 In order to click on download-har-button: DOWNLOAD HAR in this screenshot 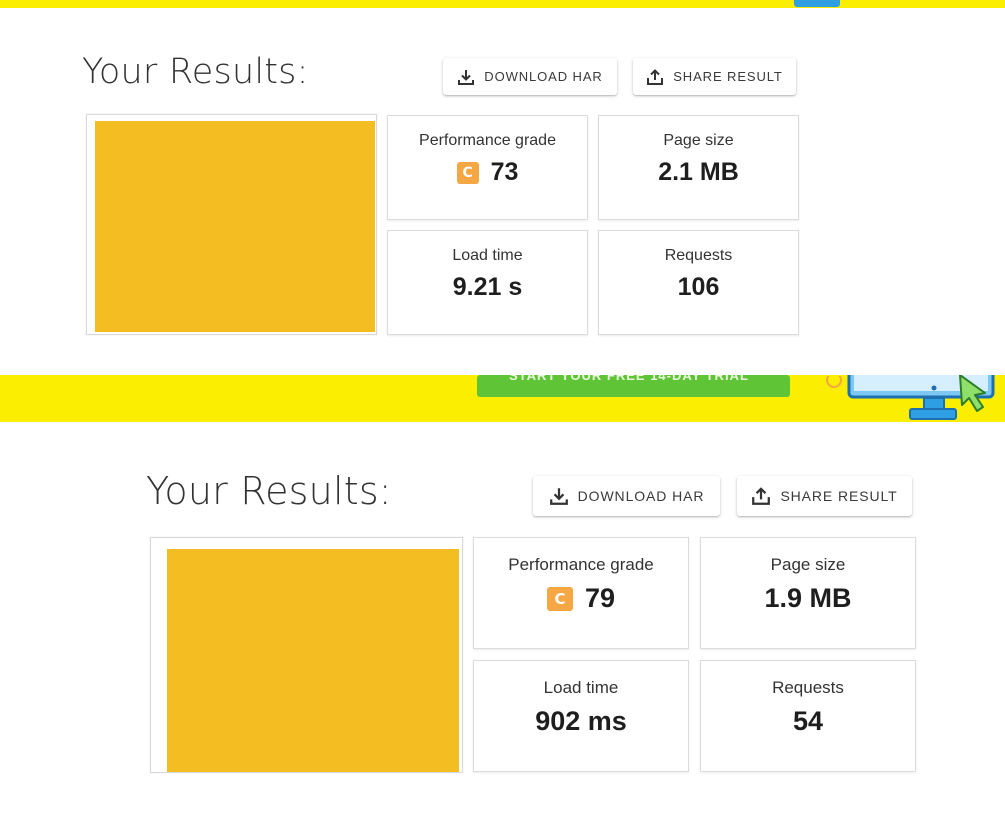, I will do `click(530, 76)`.